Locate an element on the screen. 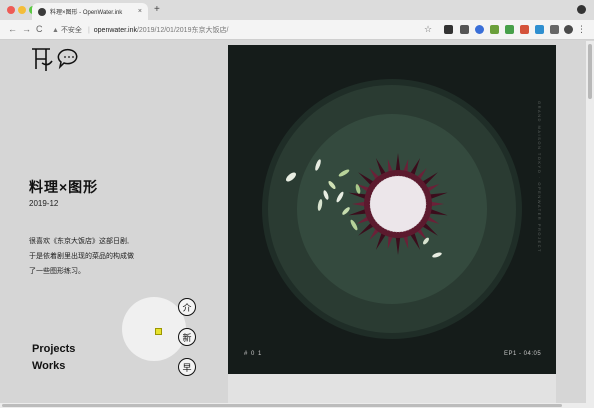 Image resolution: width=594 pixels, height=408 pixels. url-path: /2019/12/01/2019东京大饭店/ is located at coordinates (182, 30).